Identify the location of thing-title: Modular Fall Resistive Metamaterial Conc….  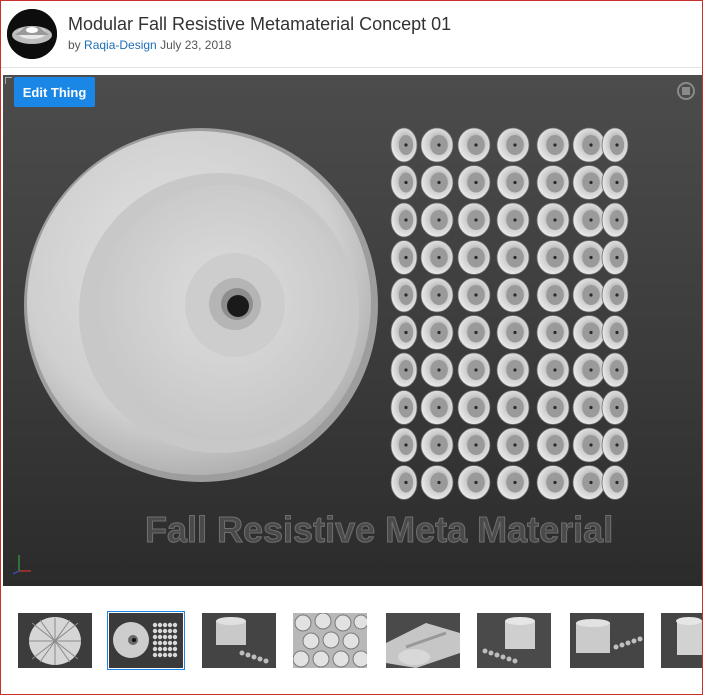
(260, 24).